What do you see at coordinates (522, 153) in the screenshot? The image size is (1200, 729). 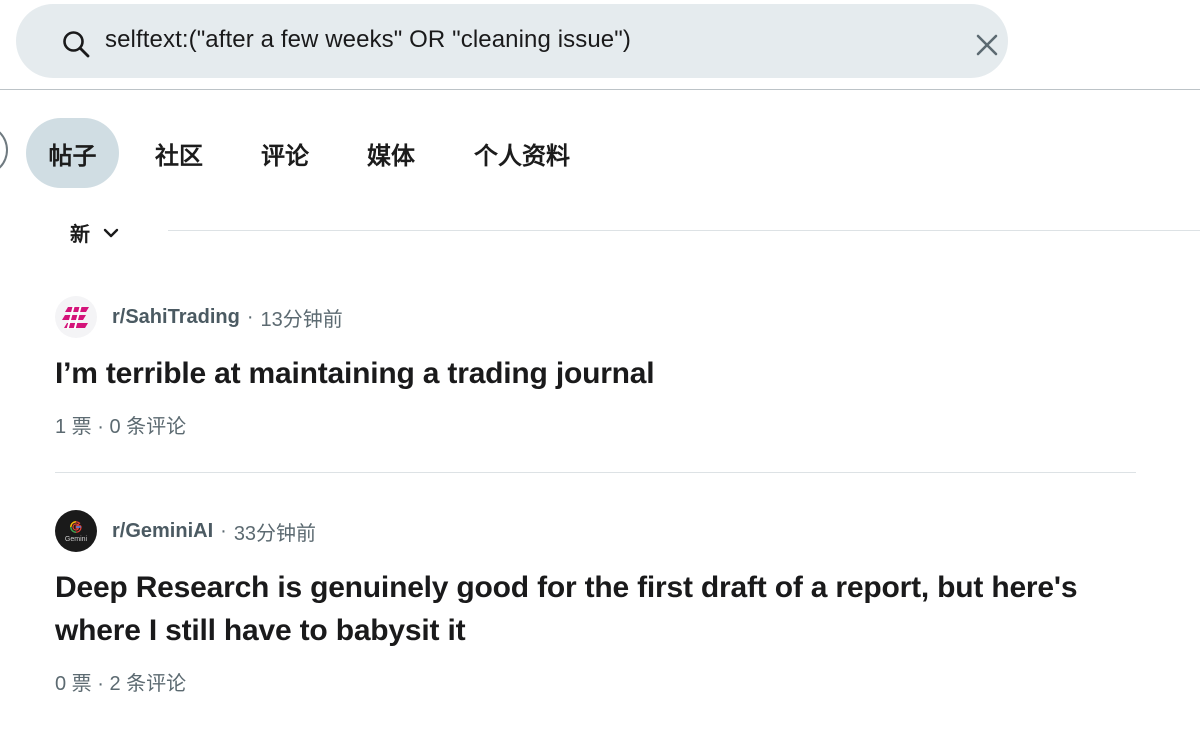 I see `tab-profiles: 个人资料` at bounding box center [522, 153].